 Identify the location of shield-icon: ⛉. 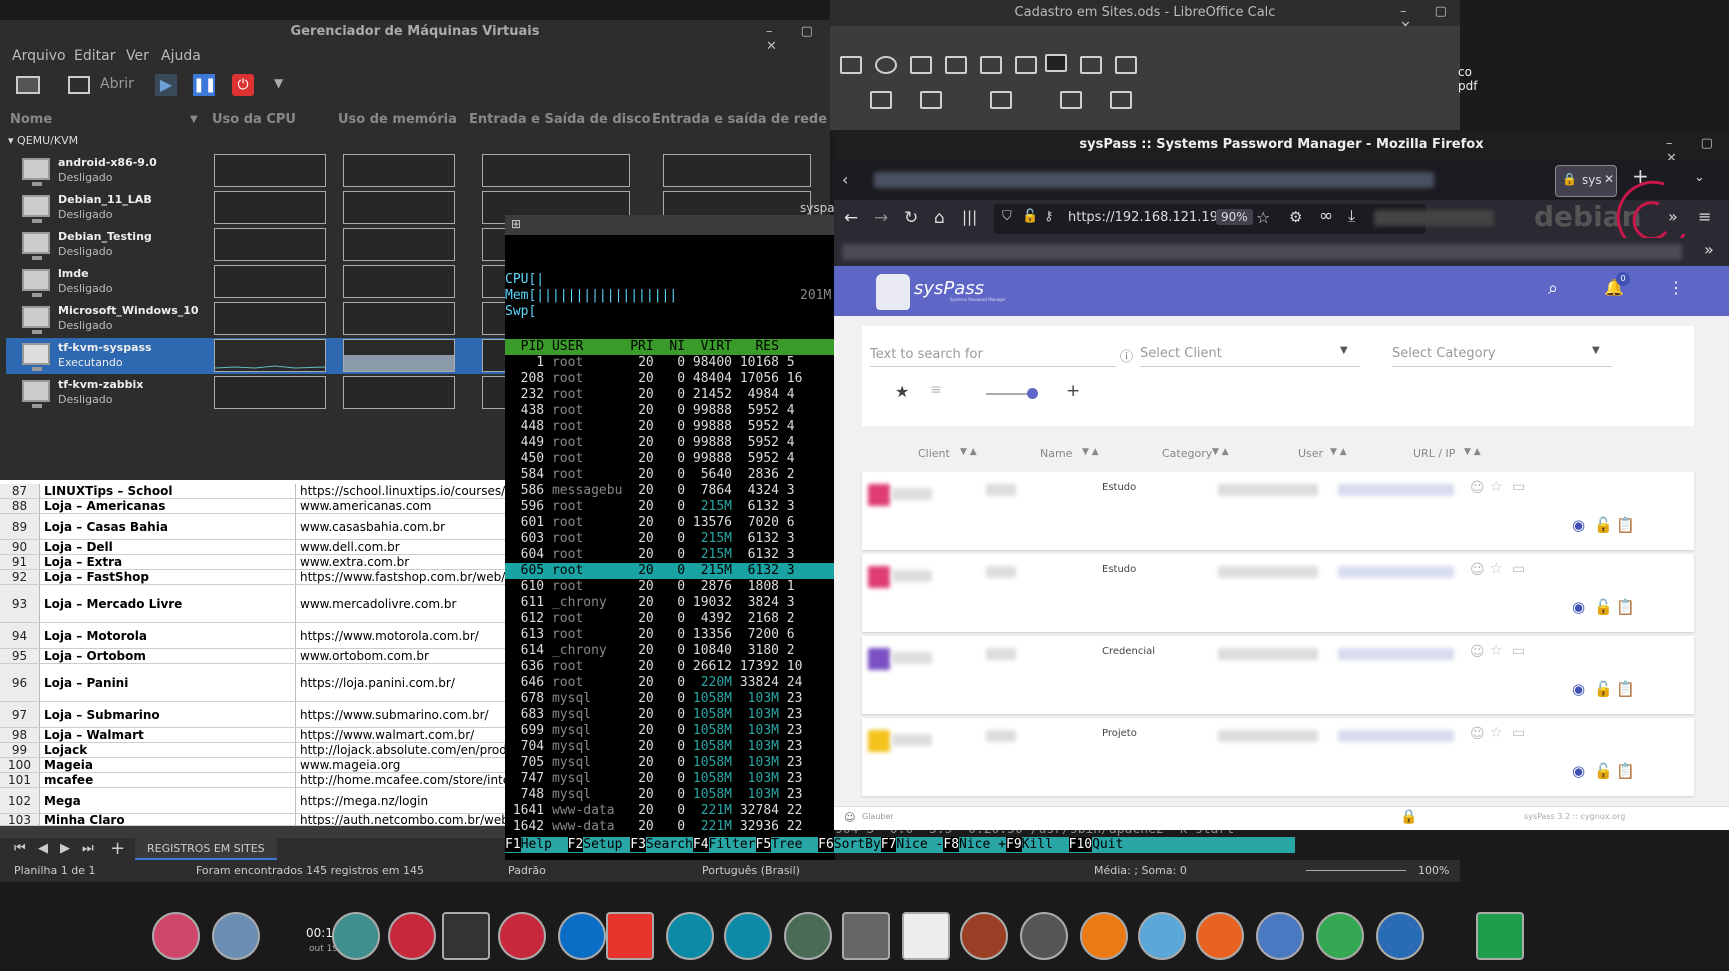
(1007, 216).